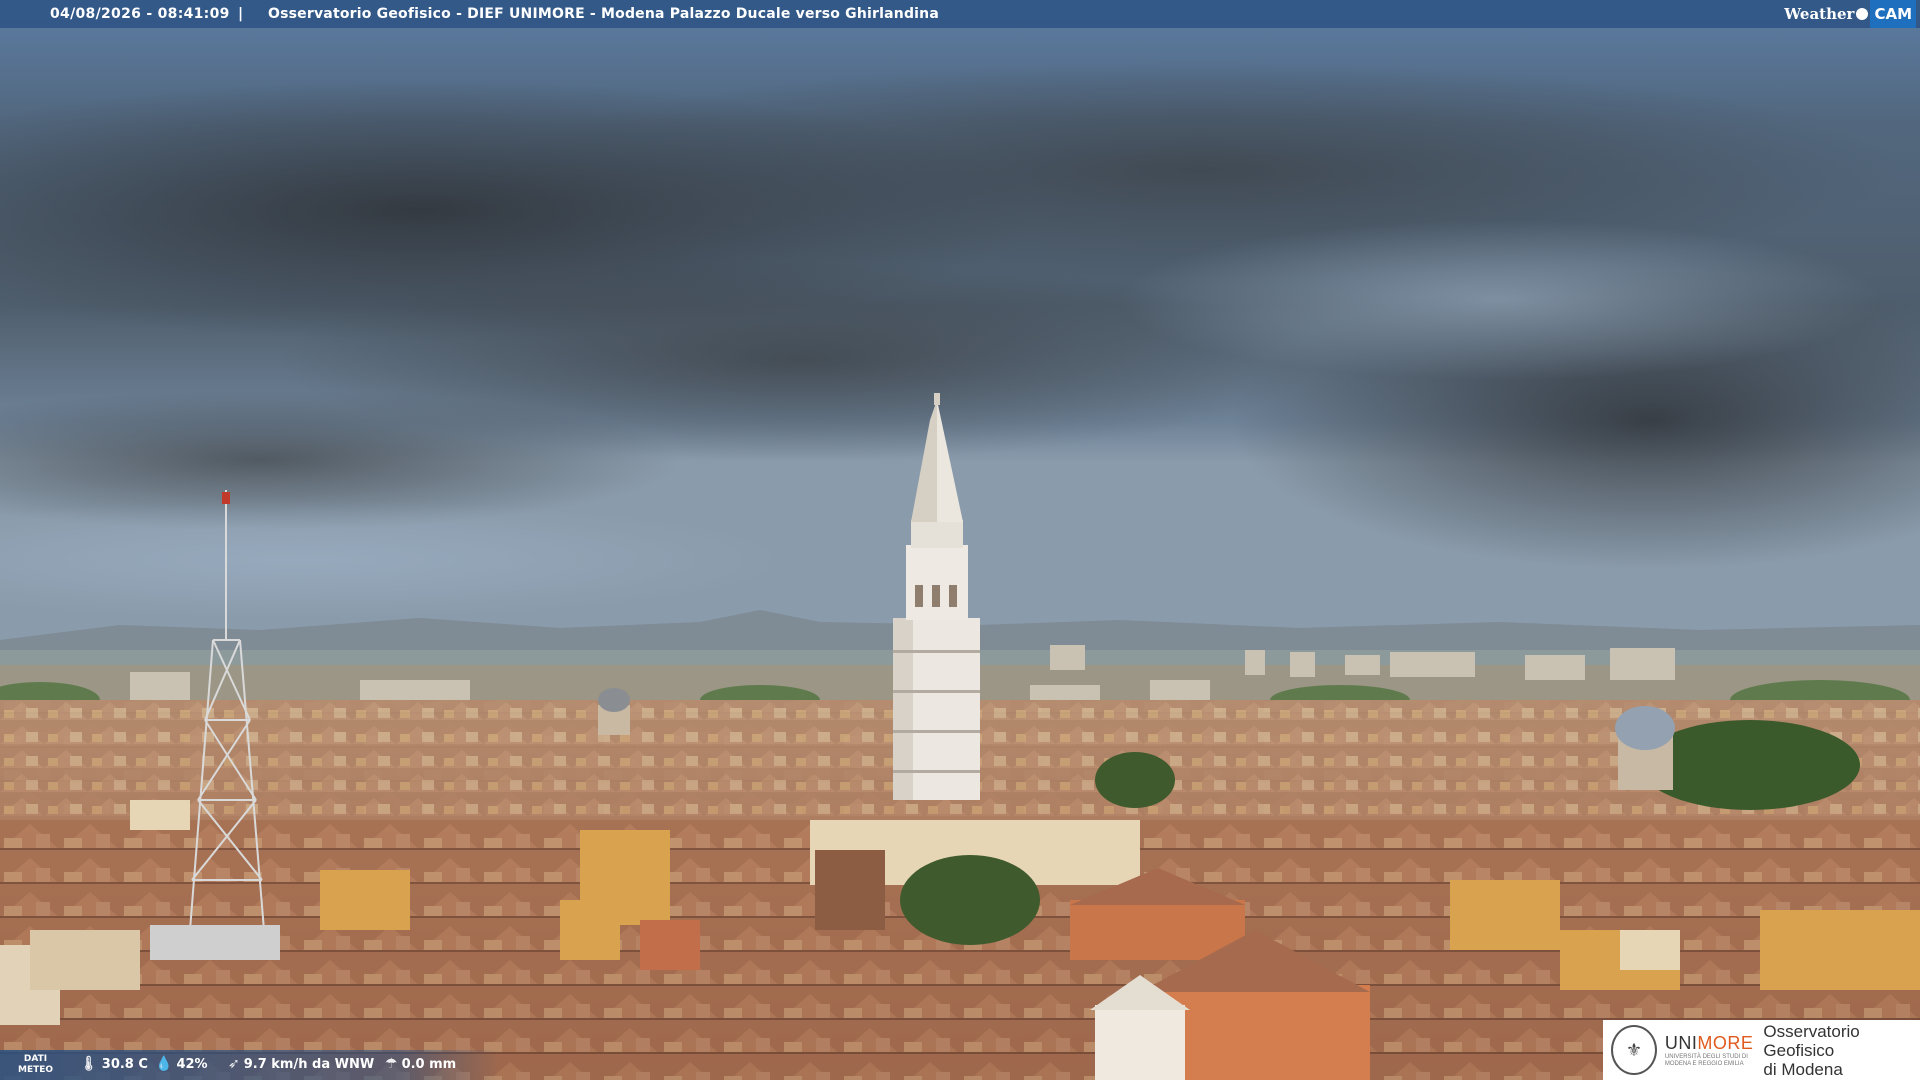 The image size is (1920, 1080). Describe the element at coordinates (1803, 1069) in the screenshot. I see `observatory-line2: di Modena` at that location.